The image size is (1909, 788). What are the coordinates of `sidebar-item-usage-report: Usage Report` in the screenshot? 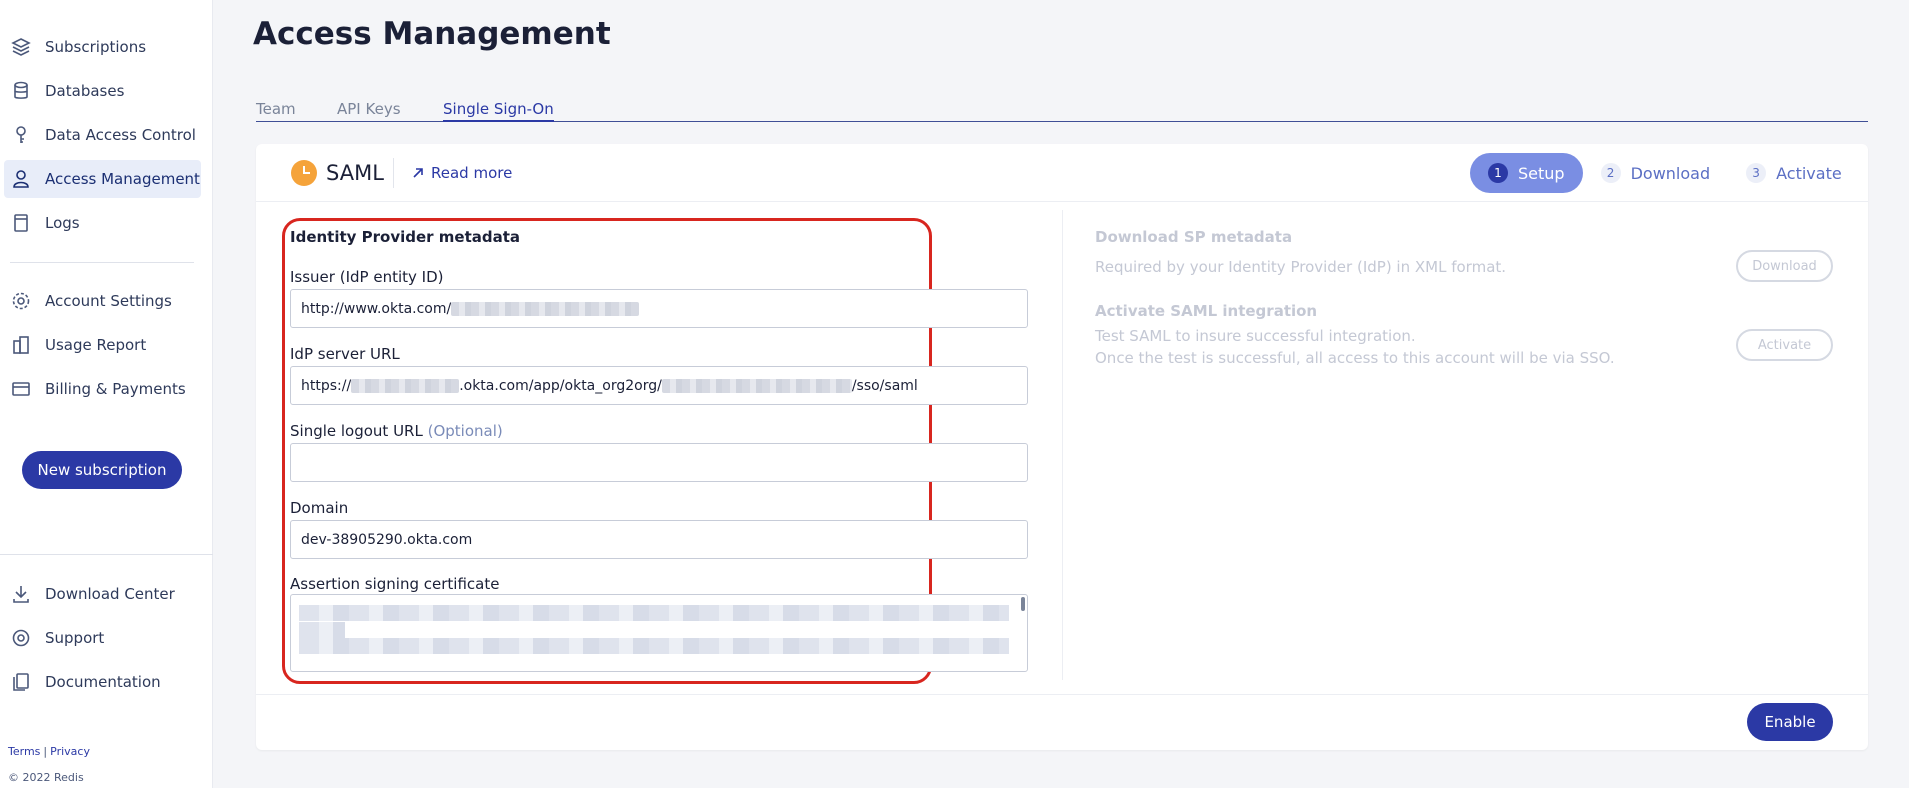 It's located at (102, 345).